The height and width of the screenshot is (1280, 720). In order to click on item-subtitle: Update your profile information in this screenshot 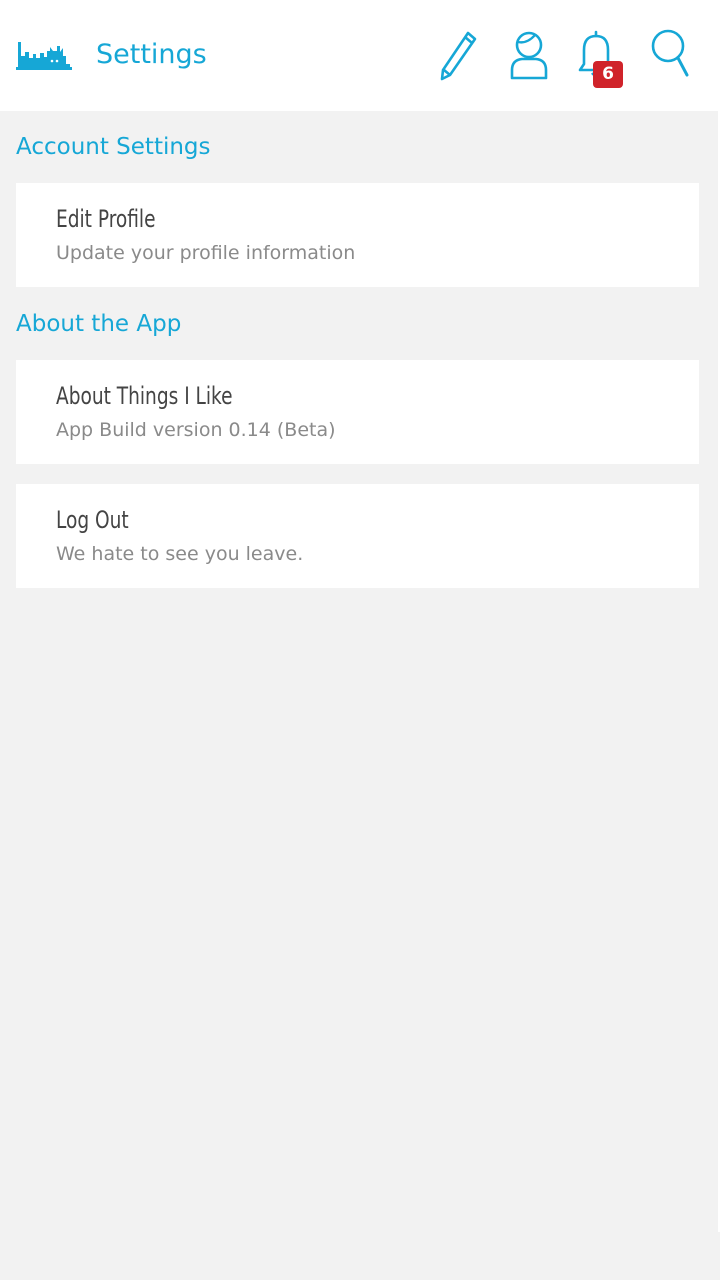, I will do `click(206, 253)`.